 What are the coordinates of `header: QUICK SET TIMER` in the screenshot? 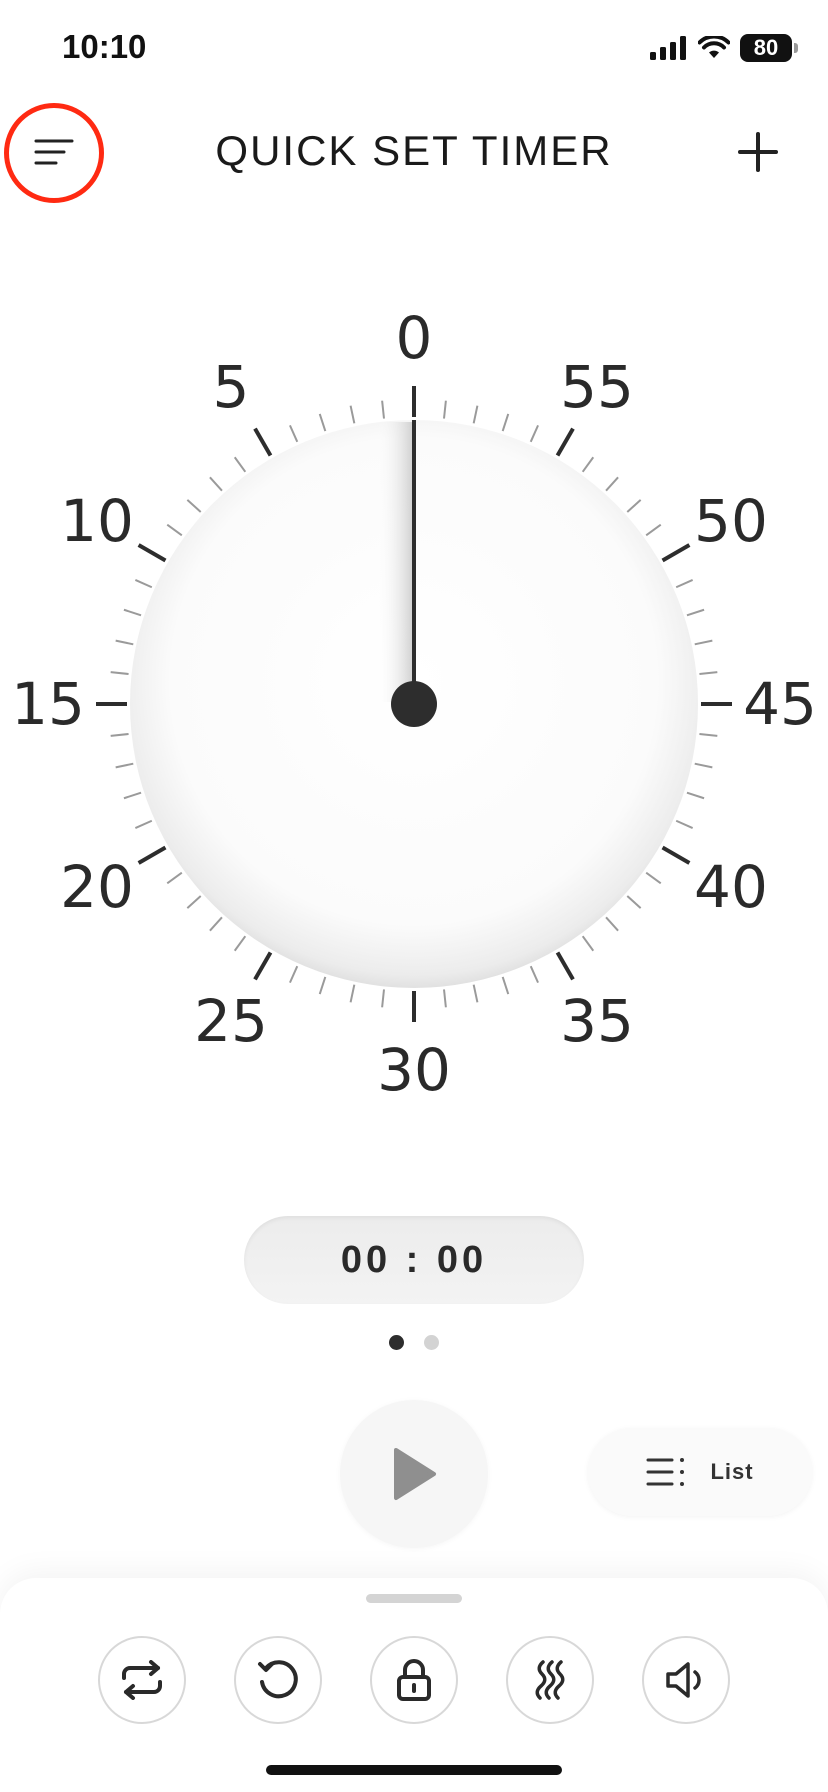 It's located at (414, 155).